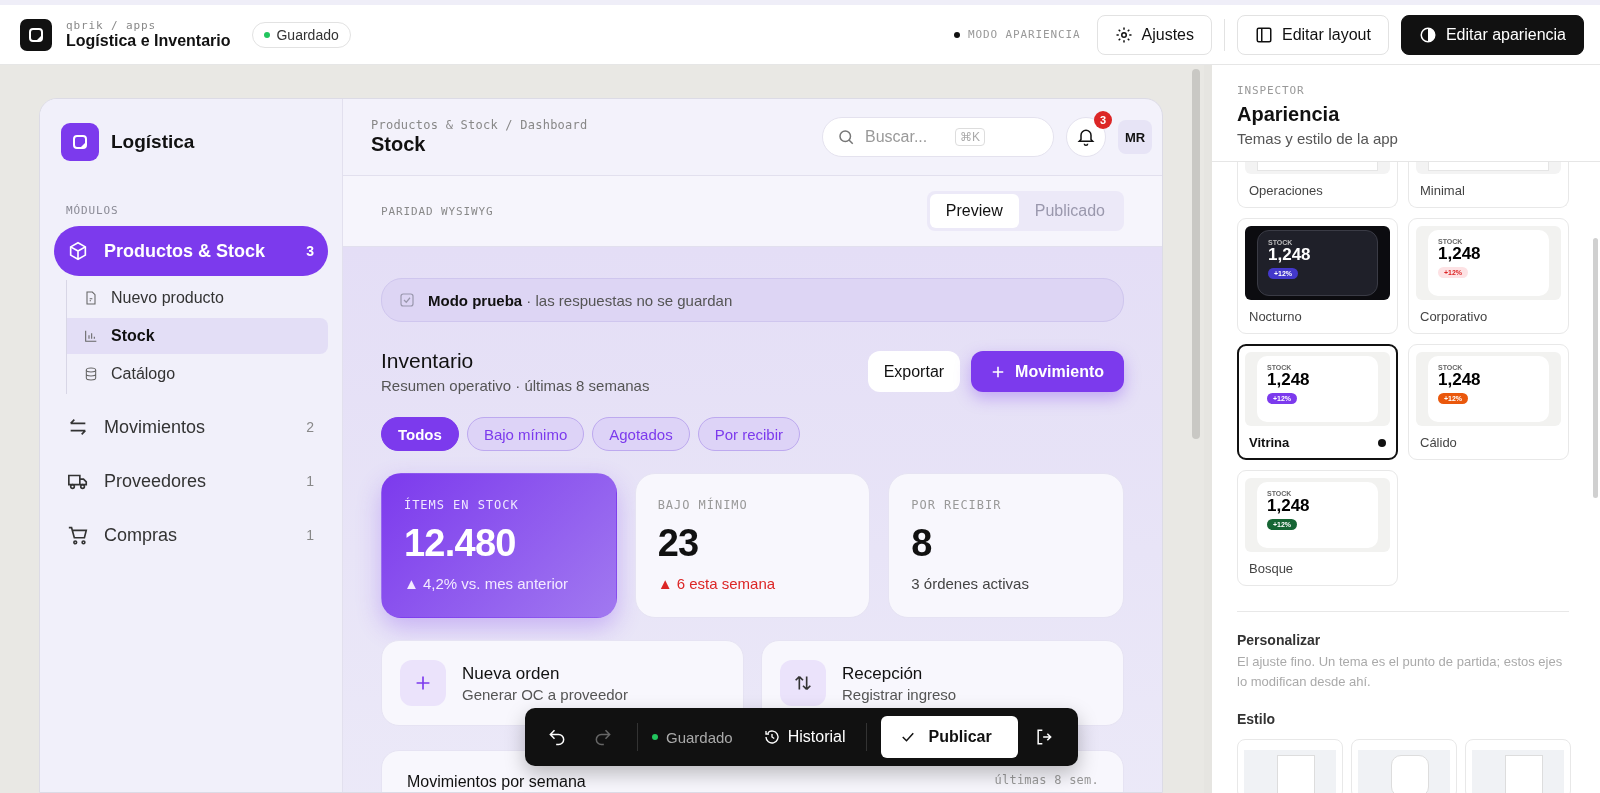 The width and height of the screenshot is (1600, 793). What do you see at coordinates (1318, 138) in the screenshot?
I see `inspector-subtitle: Temas y estilo de la app` at bounding box center [1318, 138].